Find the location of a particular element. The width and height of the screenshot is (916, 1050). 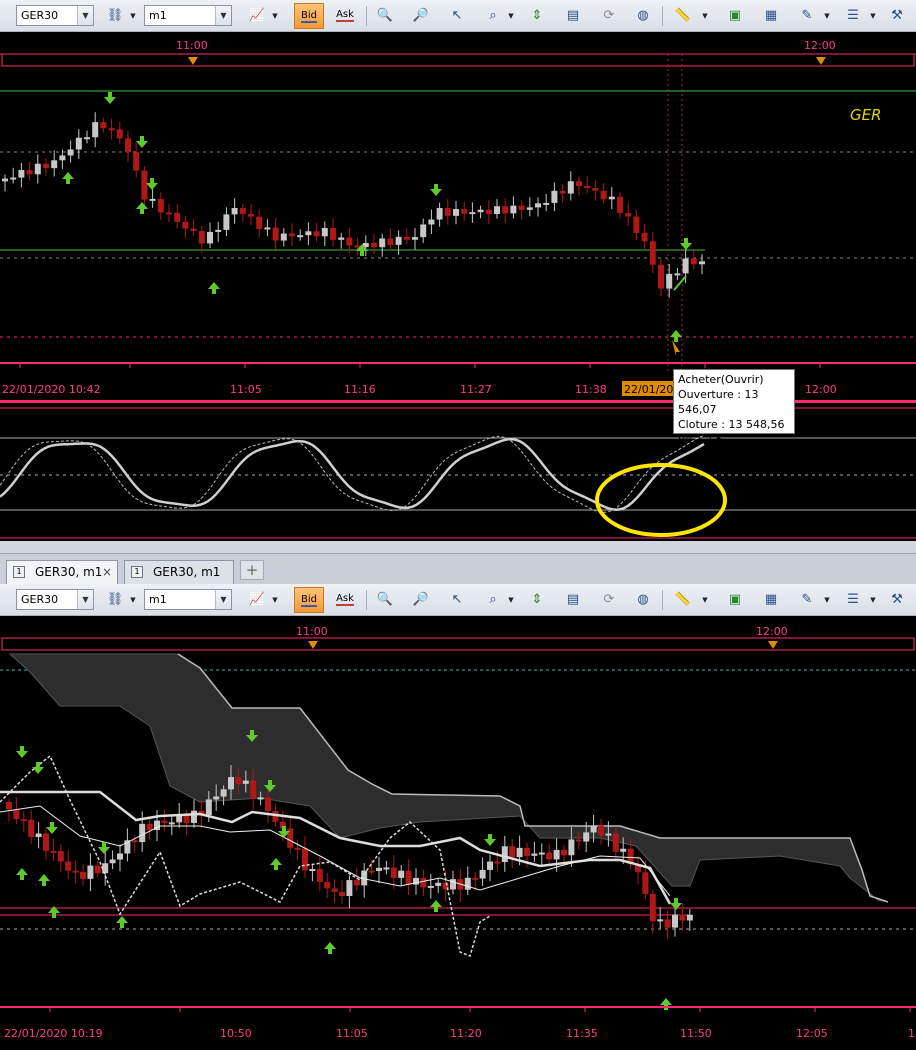

close-icon: × is located at coordinates (107, 572).